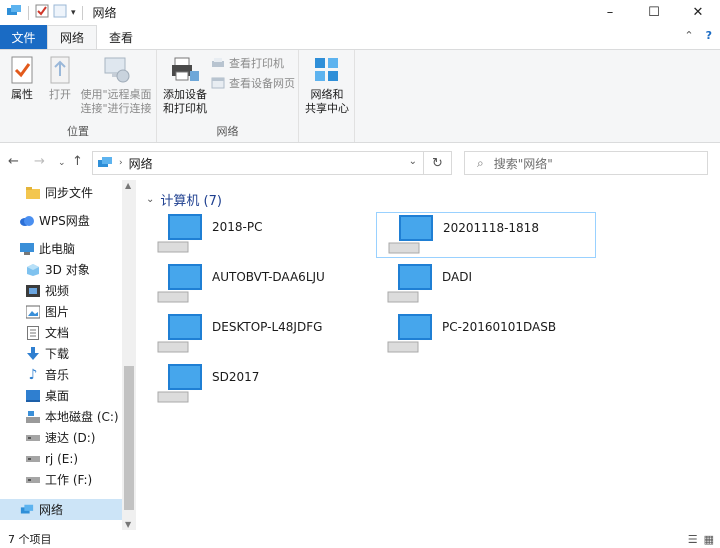 This screenshot has height=548, width=720. I want to click on folder-icon, so click(33, 193).